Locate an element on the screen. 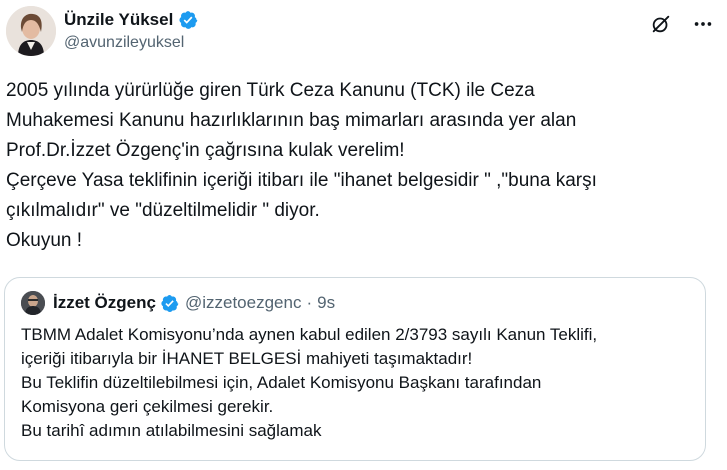 The height and width of the screenshot is (470, 727). quoted-text-line: Komisyona geri çekilmesi gerekir. is located at coordinates (147, 406).